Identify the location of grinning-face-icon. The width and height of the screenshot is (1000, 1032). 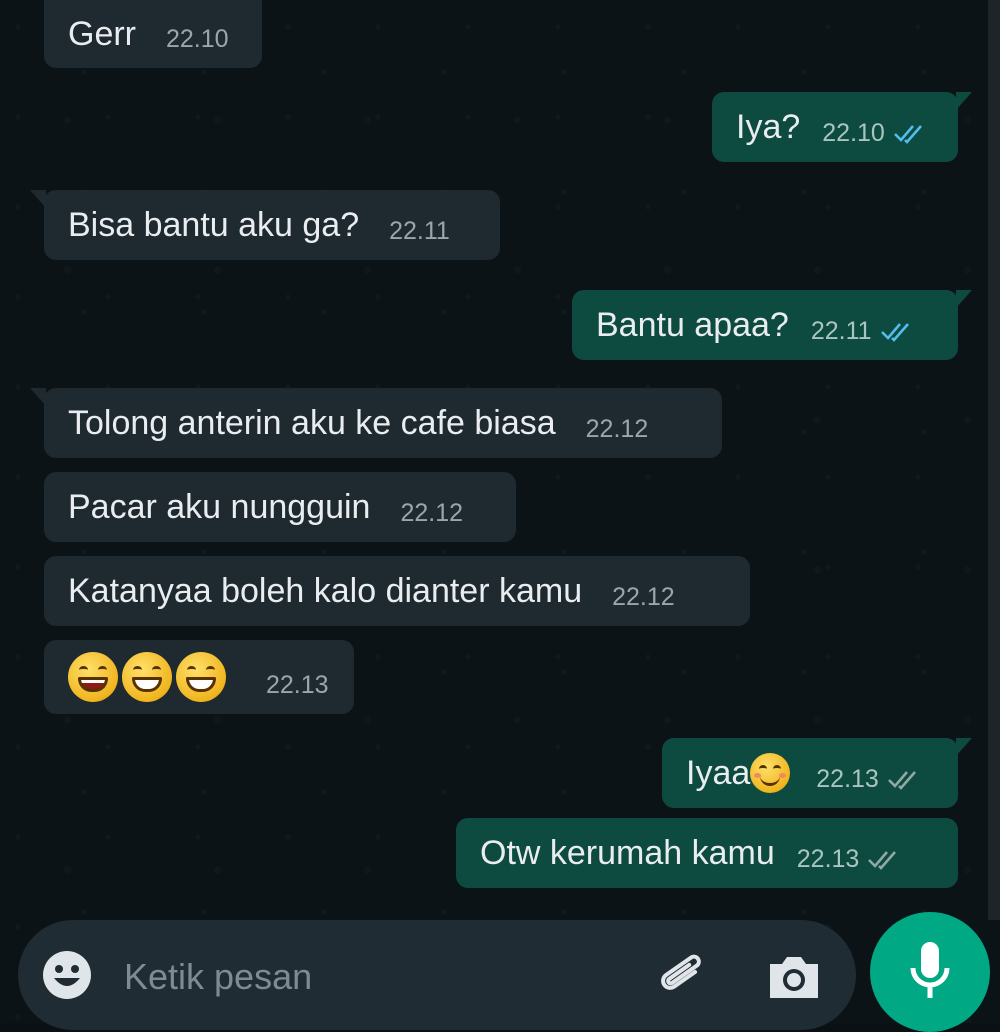
(93, 677).